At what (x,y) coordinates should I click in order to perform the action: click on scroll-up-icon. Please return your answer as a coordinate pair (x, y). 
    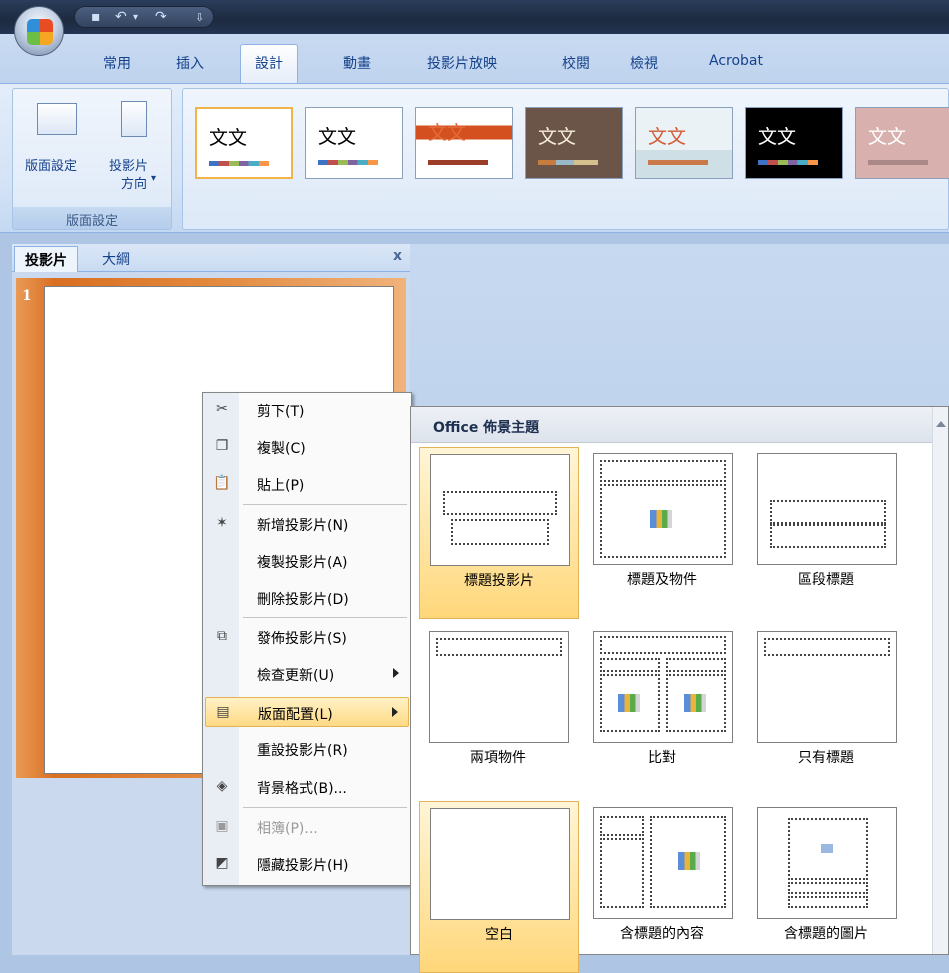
    Looking at the image, I should click on (941, 424).